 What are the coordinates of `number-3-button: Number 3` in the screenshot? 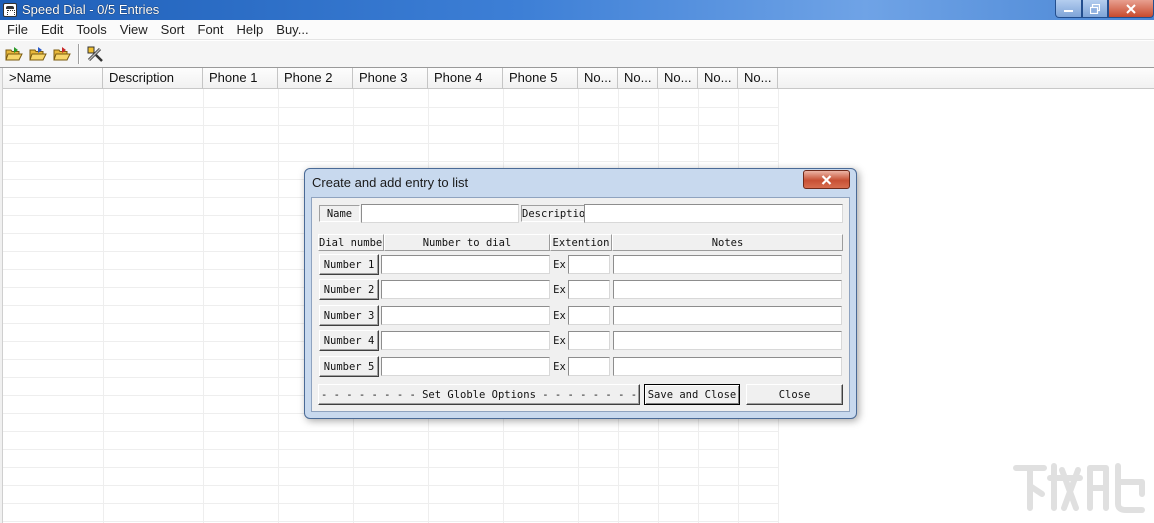 It's located at (349, 315).